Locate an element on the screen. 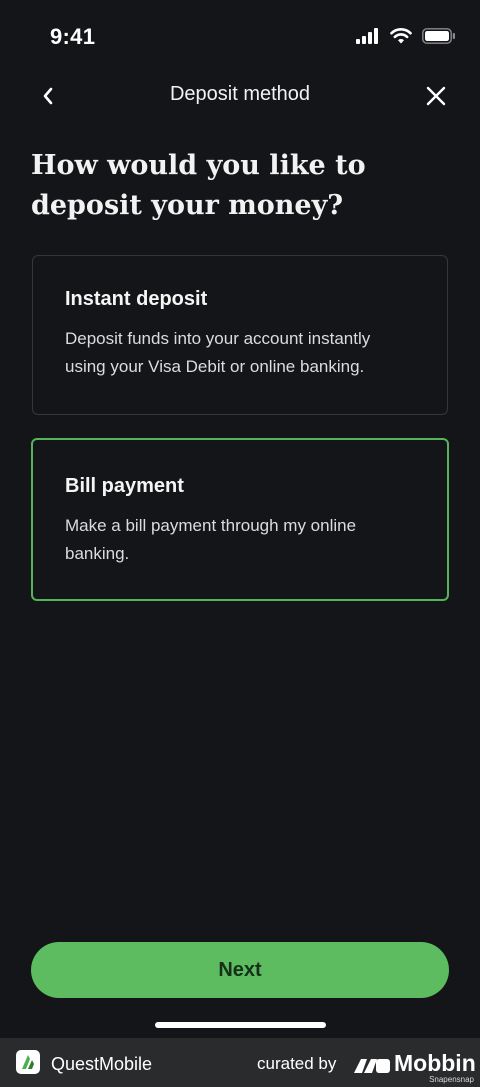  option-title: Bill payment is located at coordinates (124, 486).